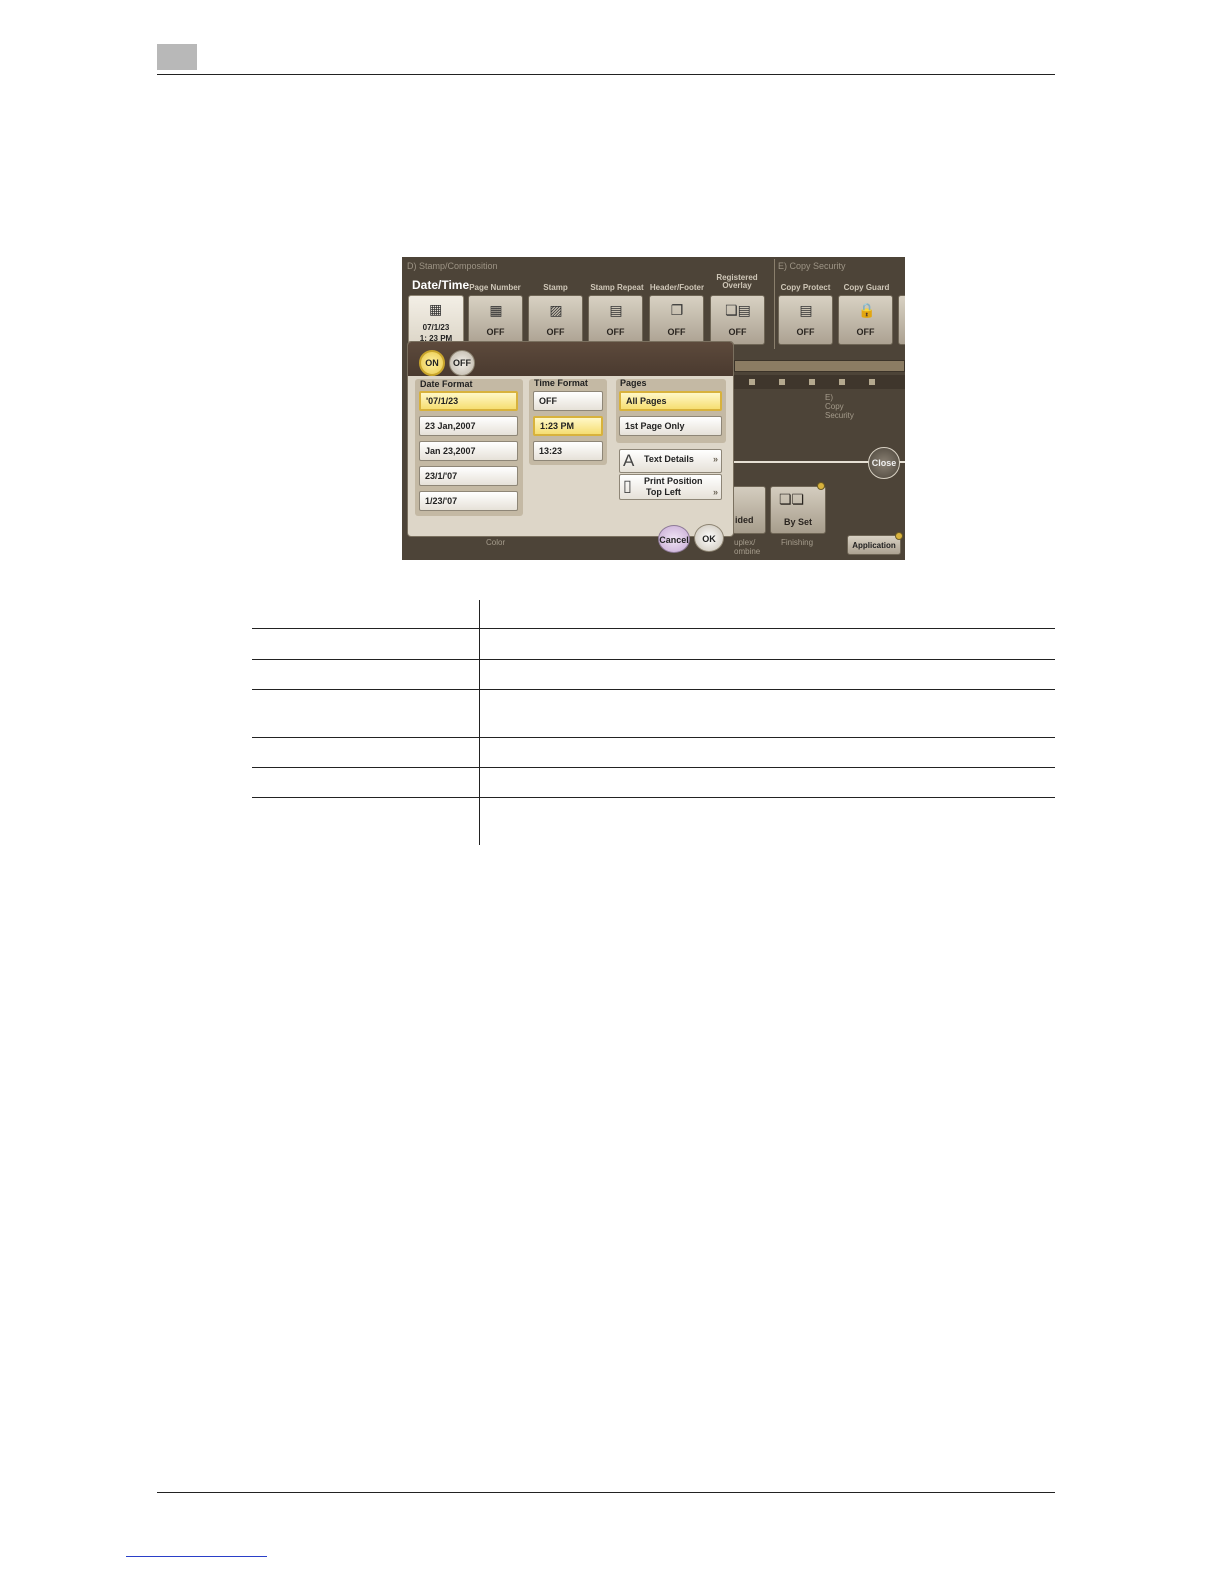  What do you see at coordinates (627, 486) in the screenshot?
I see `page-position-icon: ▯` at bounding box center [627, 486].